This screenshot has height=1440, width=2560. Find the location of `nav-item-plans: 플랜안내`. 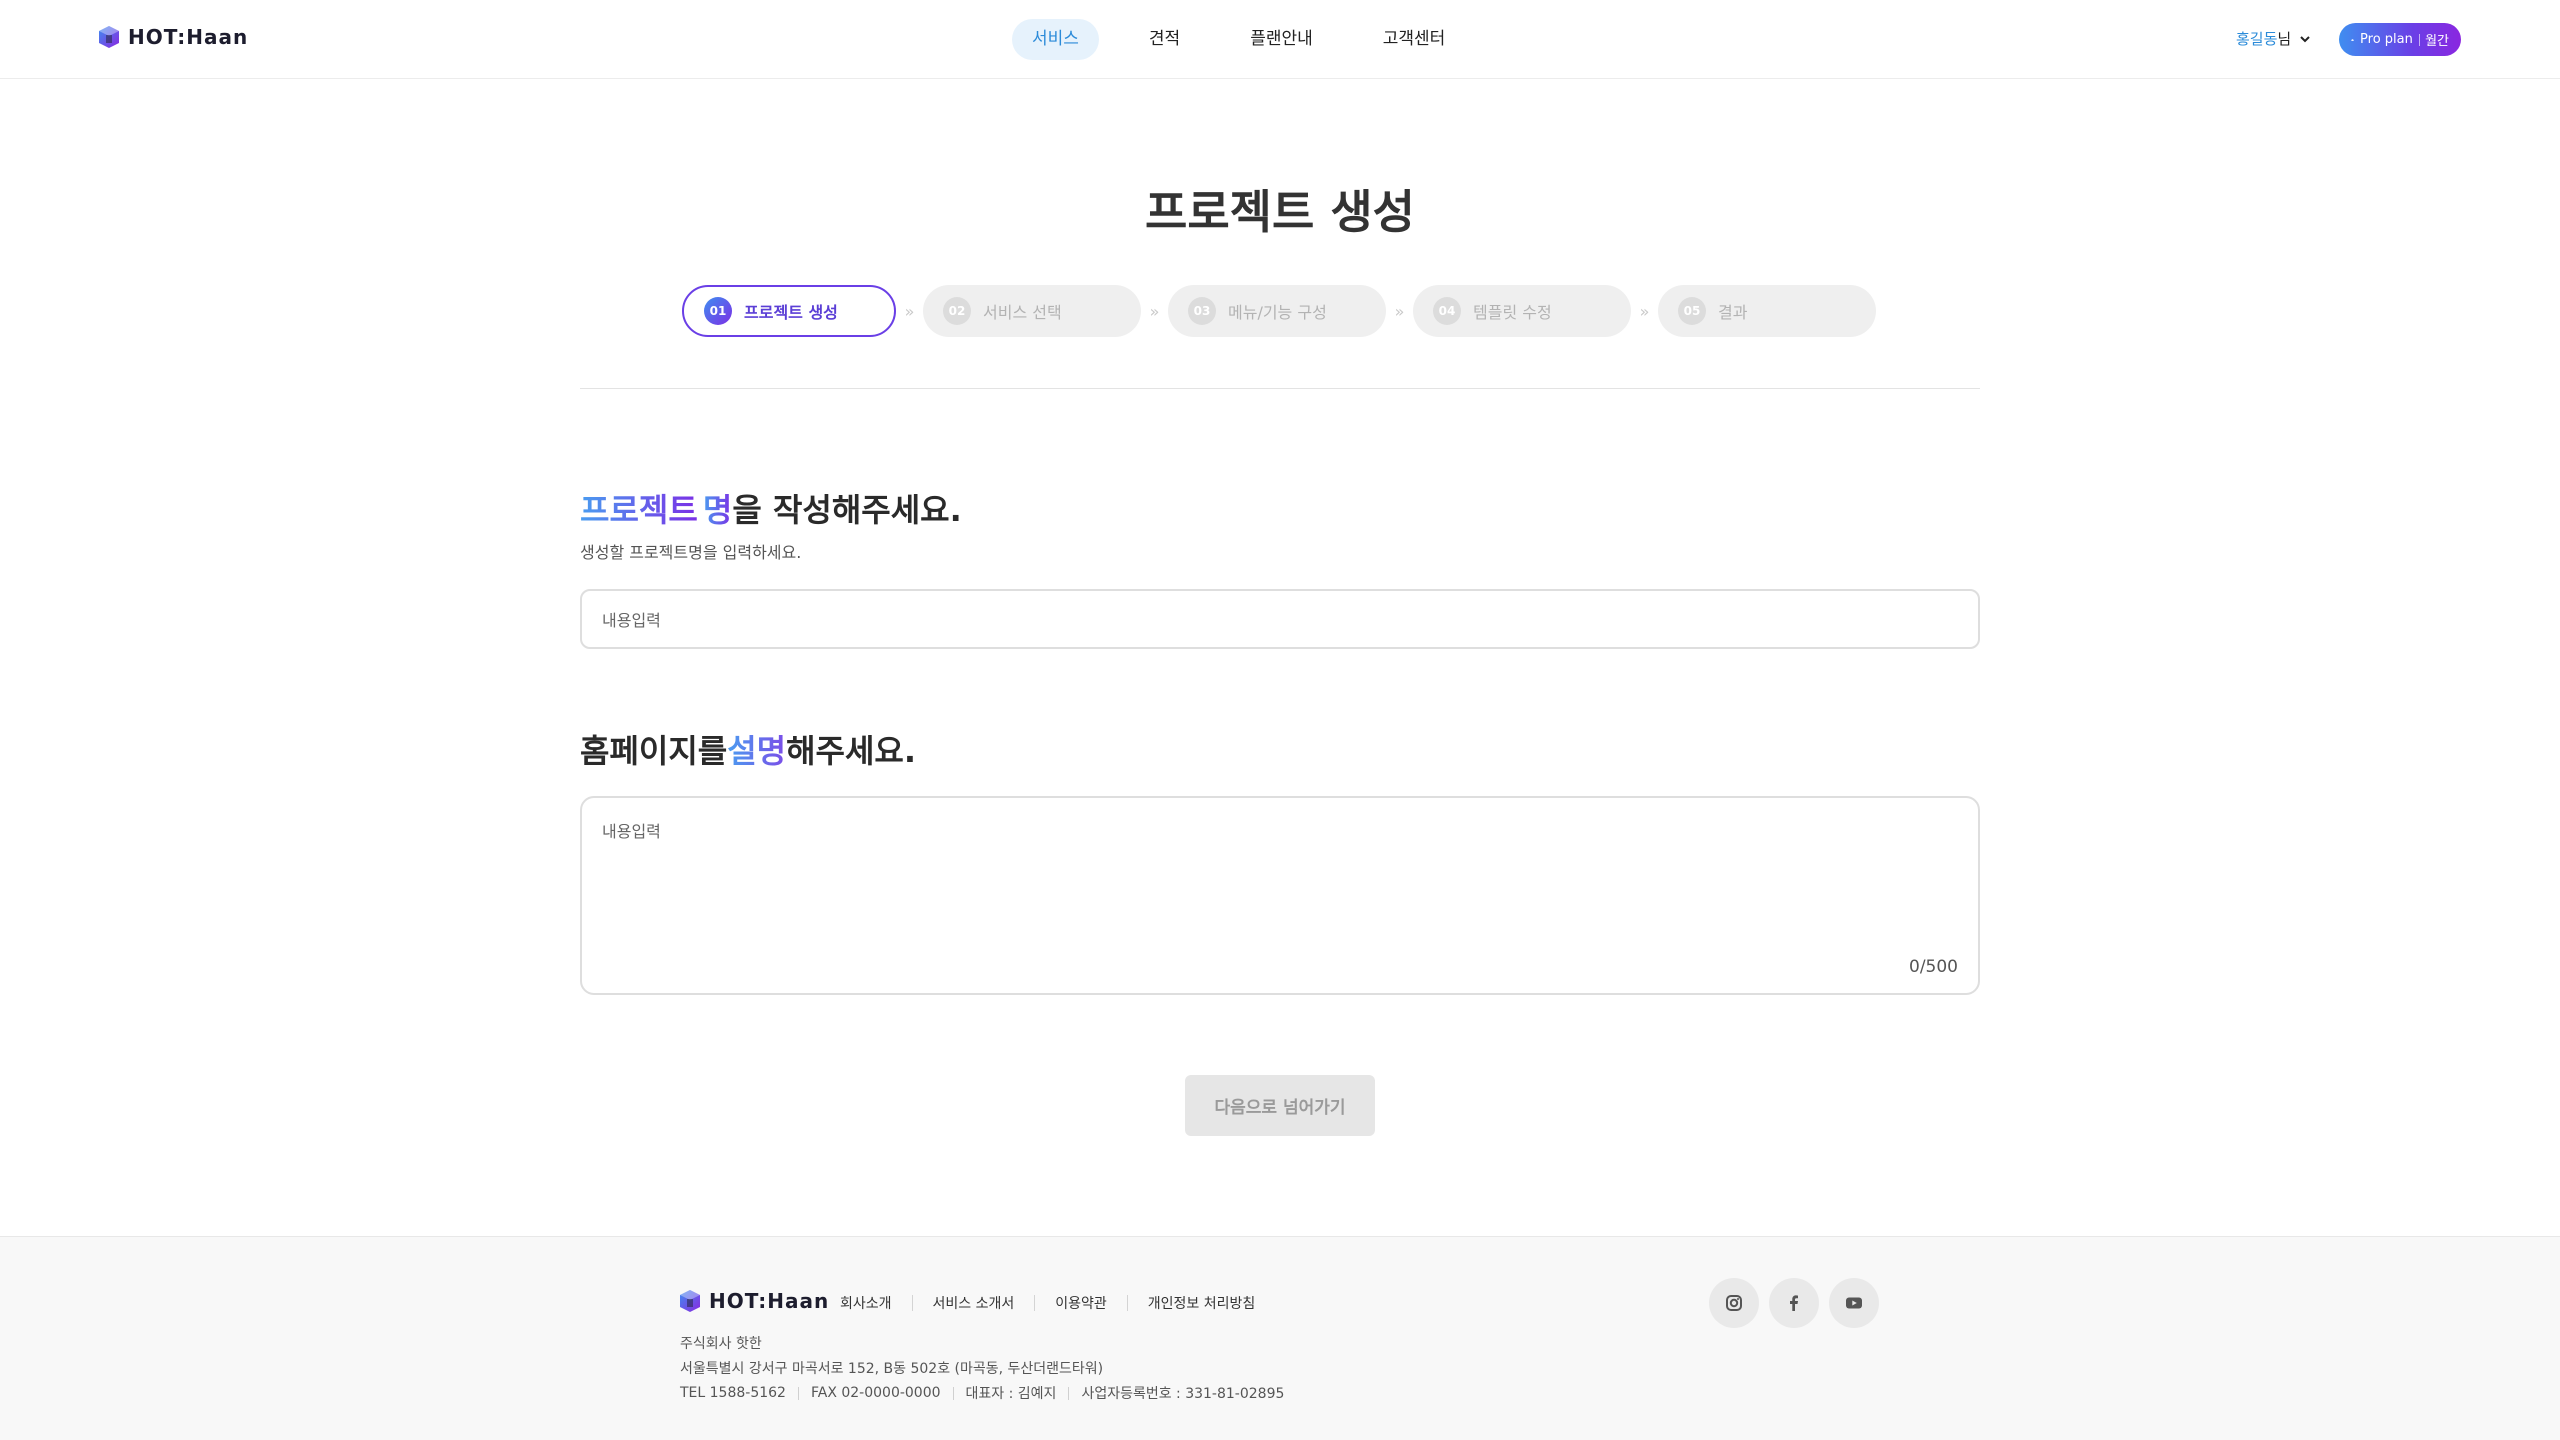

nav-item-plans: 플랜안내 is located at coordinates (1281, 39).